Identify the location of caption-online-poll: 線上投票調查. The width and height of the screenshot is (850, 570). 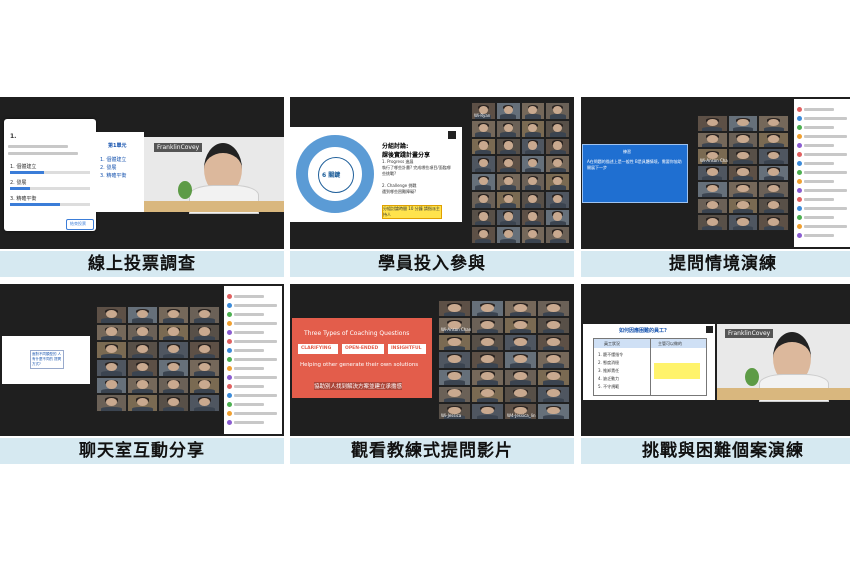
(142, 264).